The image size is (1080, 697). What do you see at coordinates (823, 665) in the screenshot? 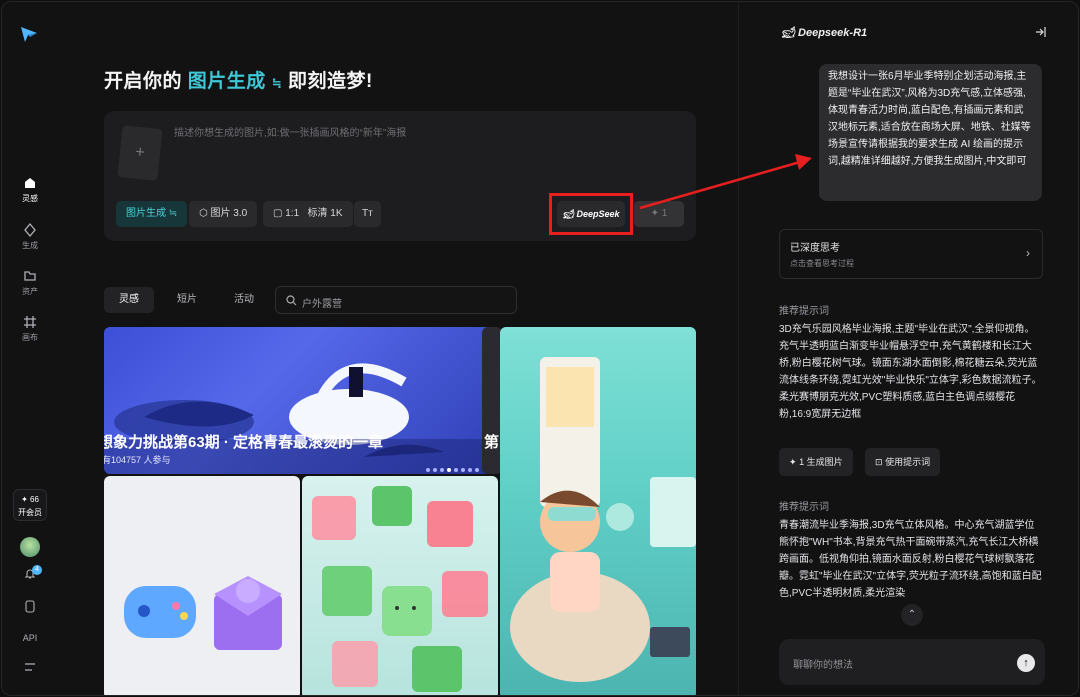
I see `chat-placeholder: 聊聊你的想法` at bounding box center [823, 665].